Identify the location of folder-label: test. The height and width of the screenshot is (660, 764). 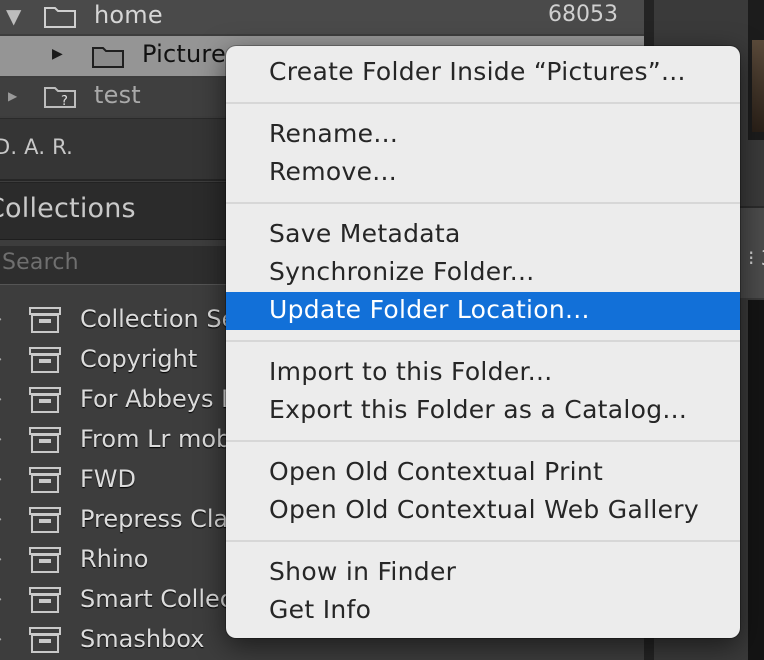
(117, 95).